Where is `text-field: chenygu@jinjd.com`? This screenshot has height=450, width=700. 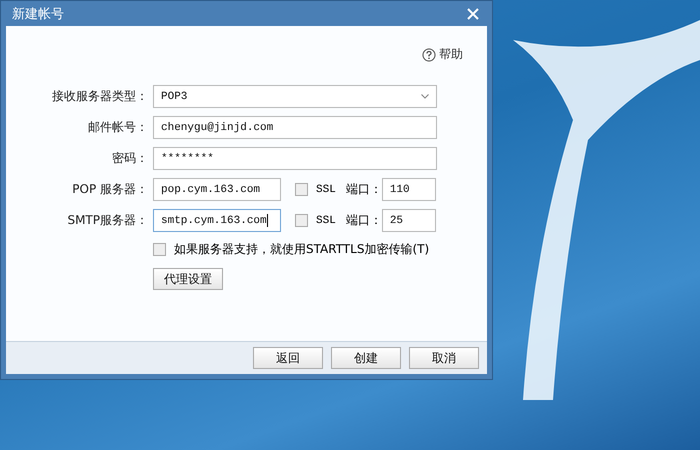 text-field: chenygu@jinjd.com is located at coordinates (295, 127).